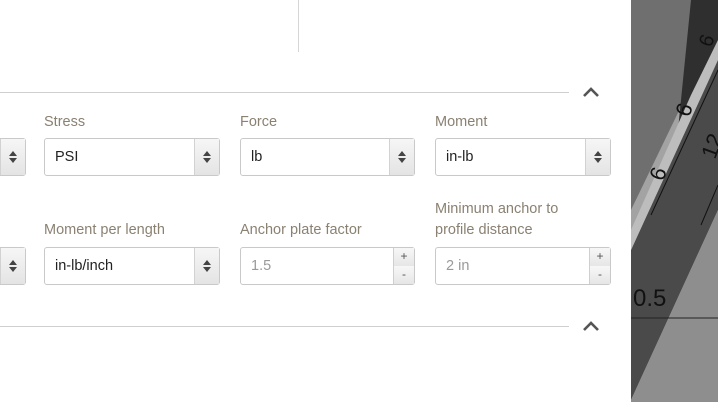 Image resolution: width=718 pixels, height=402 pixels. I want to click on section-divider-top, so click(284, 92).